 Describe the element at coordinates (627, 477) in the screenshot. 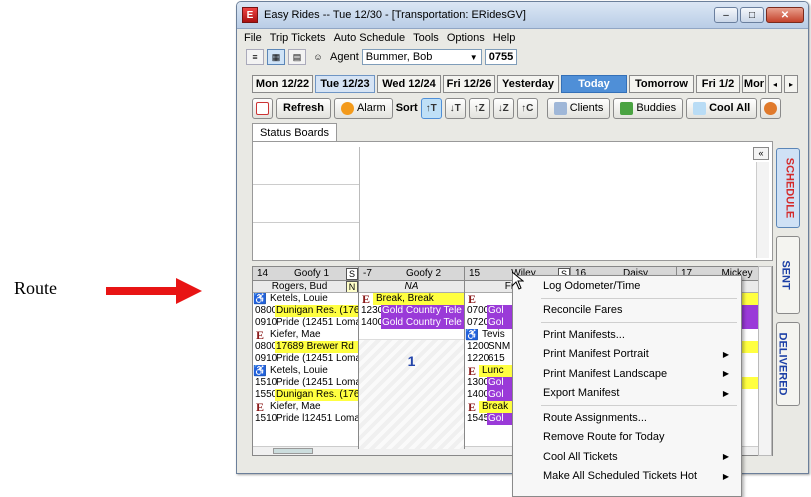

I see `context-menu-item: Make All Scheduled Tickets Hot ▶` at that location.